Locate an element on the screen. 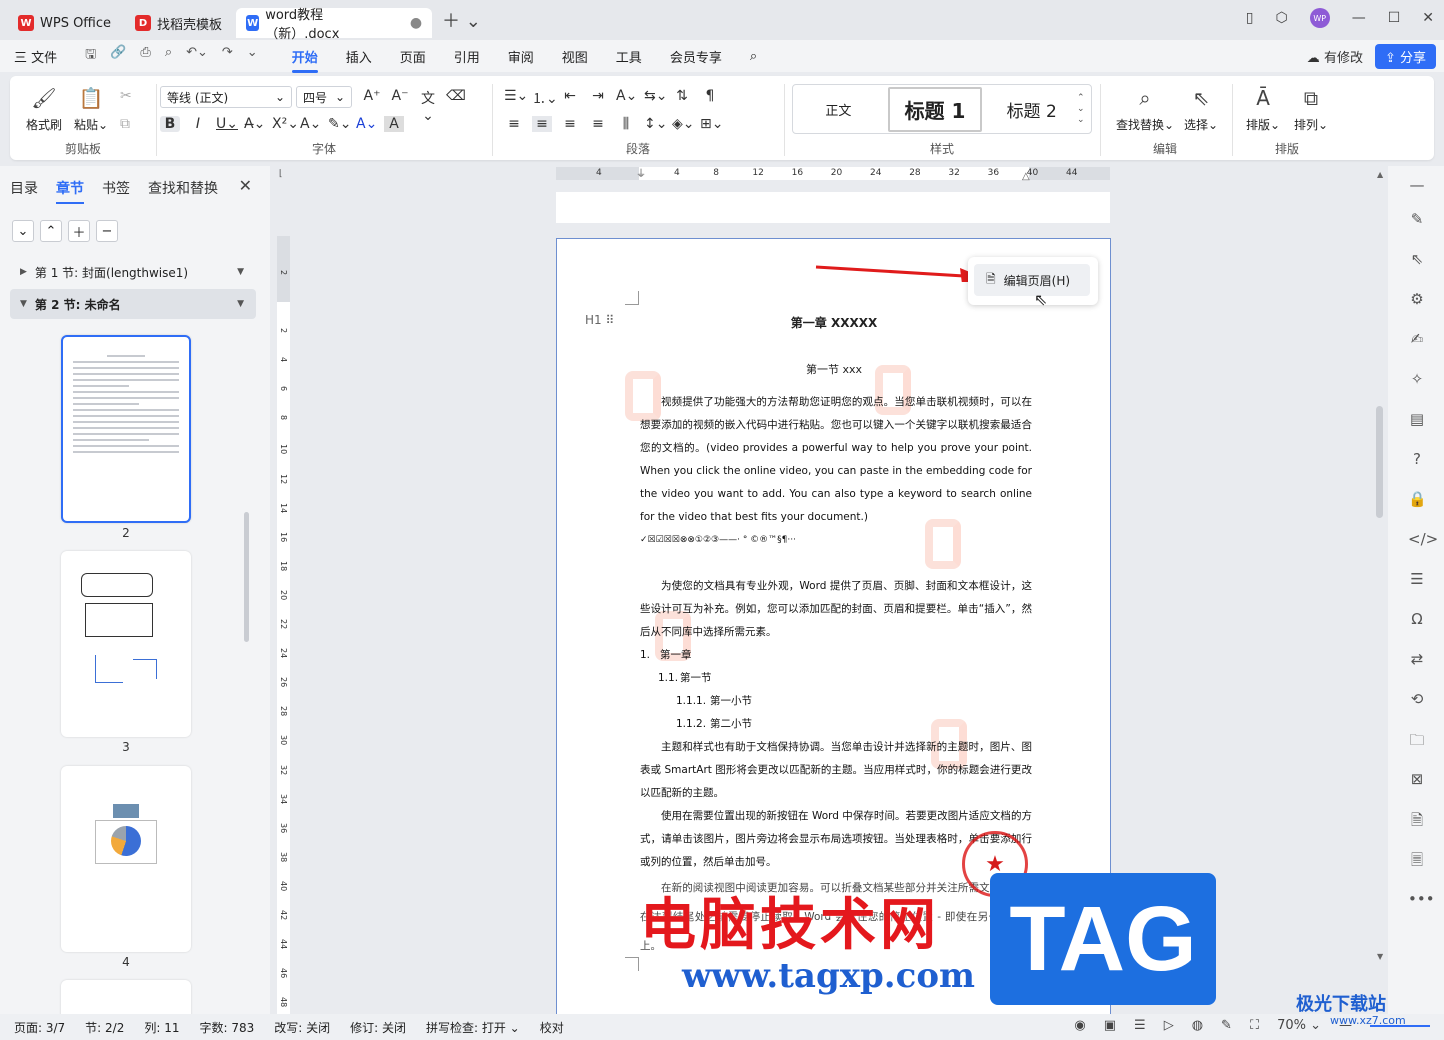 The height and width of the screenshot is (1040, 1444). align-center-icon: ≡ is located at coordinates (542, 124).